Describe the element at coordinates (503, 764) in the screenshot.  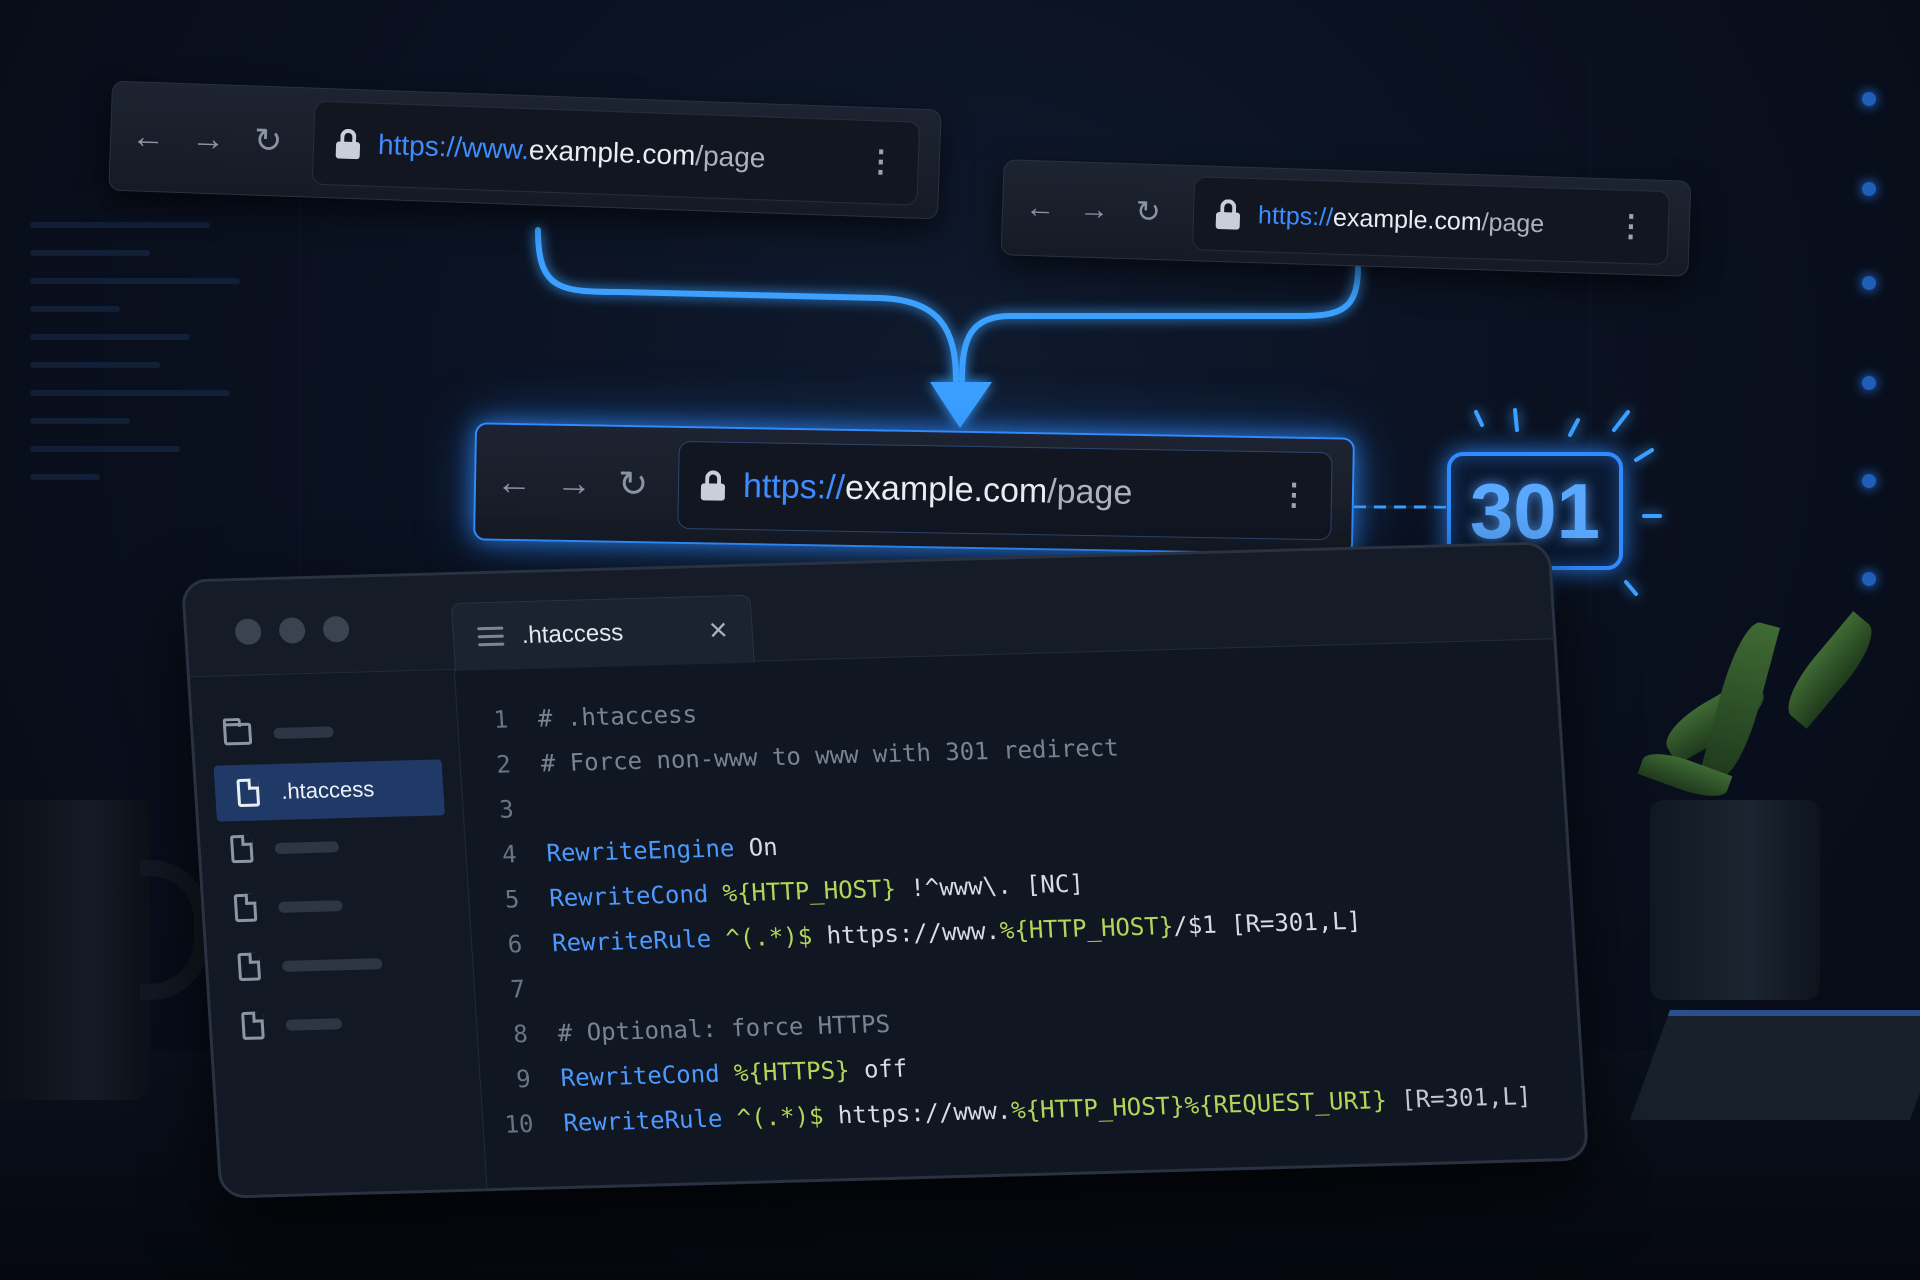
I see `line-number: 2` at that location.